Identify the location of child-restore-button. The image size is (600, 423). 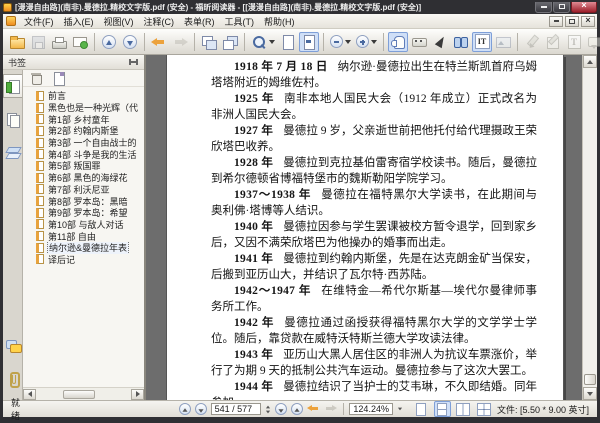
(572, 21).